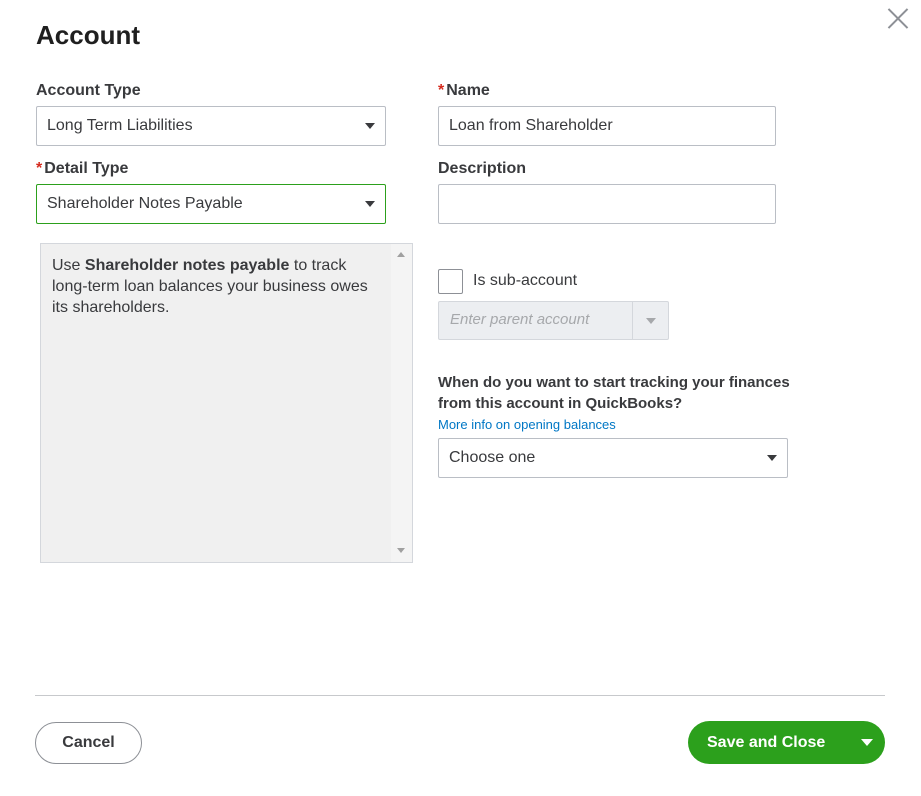  I want to click on scroll-down-icon, so click(401, 550).